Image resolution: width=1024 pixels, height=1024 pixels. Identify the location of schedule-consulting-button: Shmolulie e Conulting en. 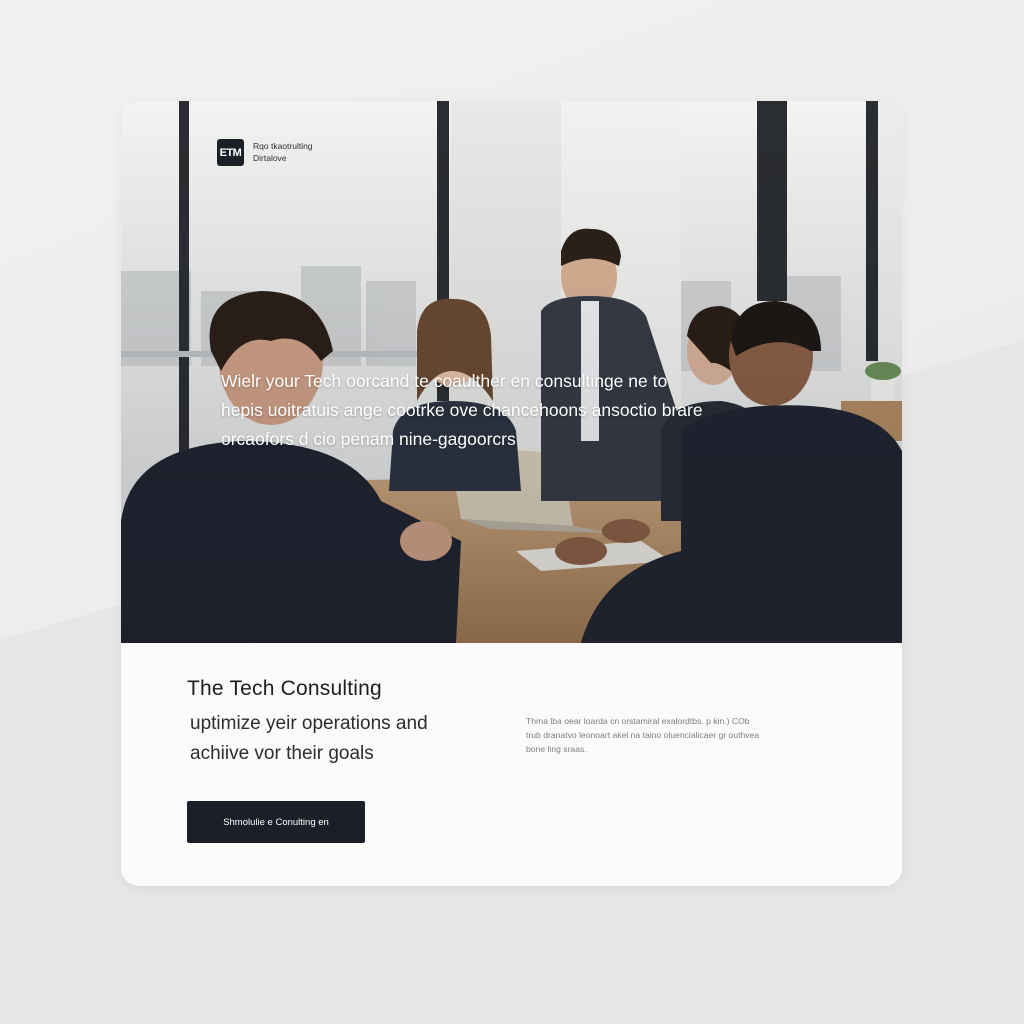
(276, 822).